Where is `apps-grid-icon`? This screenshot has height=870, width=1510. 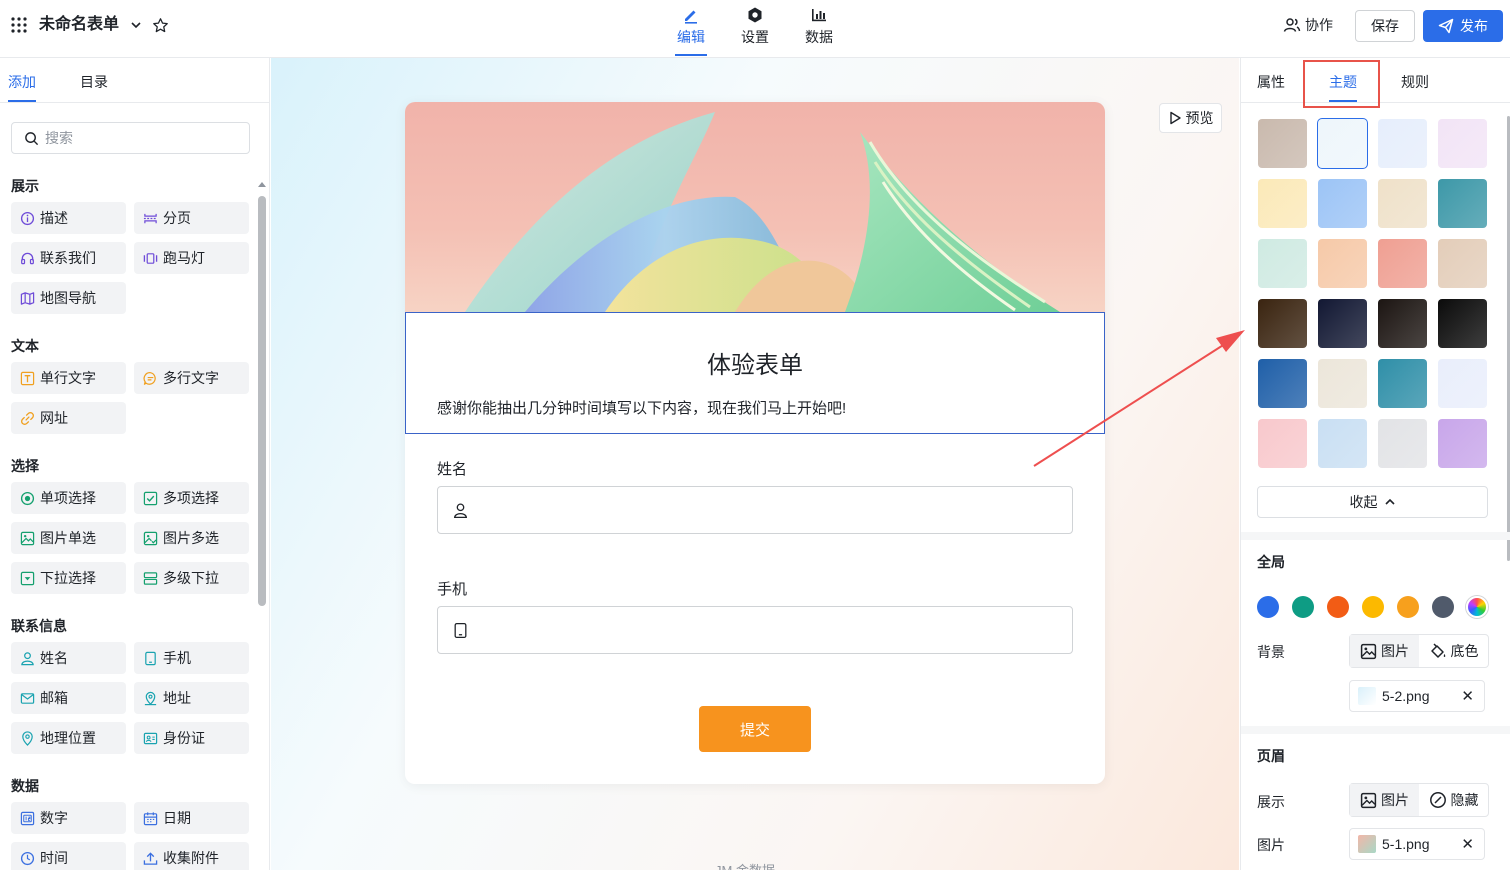
apps-grid-icon is located at coordinates (19, 25).